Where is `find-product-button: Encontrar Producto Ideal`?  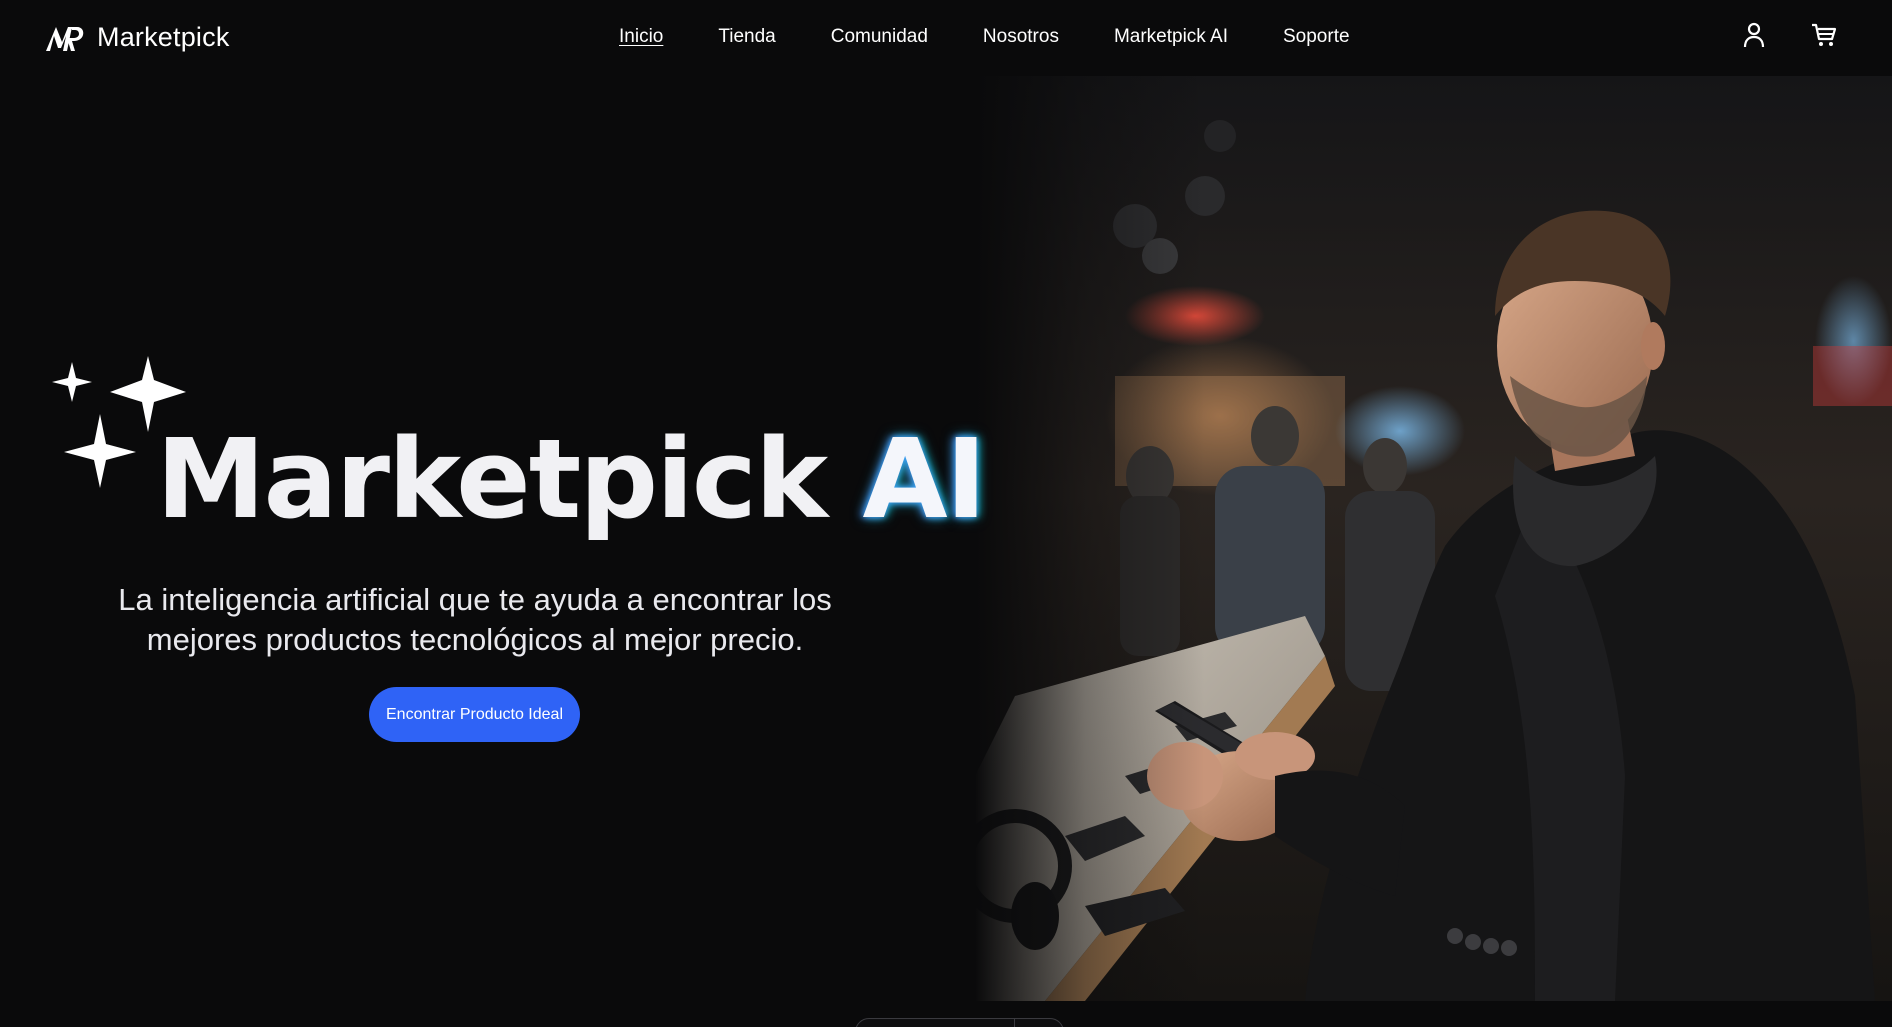
find-product-button: Encontrar Producto Ideal is located at coordinates (474, 714).